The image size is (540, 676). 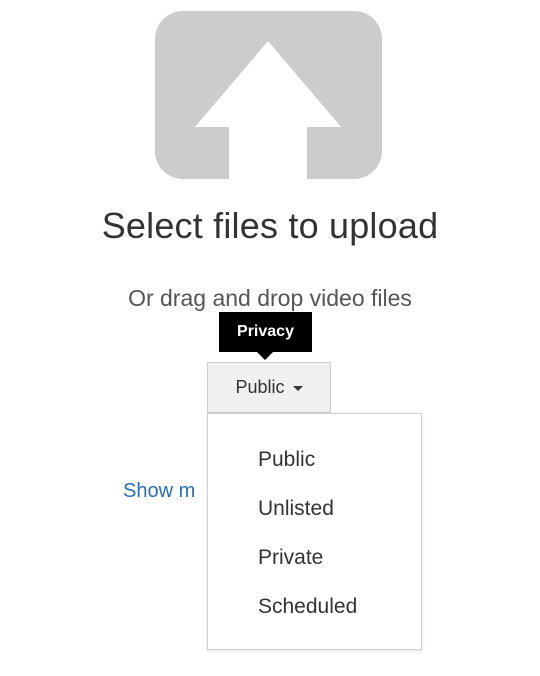 What do you see at coordinates (297, 388) in the screenshot?
I see `caret-down-icon` at bounding box center [297, 388].